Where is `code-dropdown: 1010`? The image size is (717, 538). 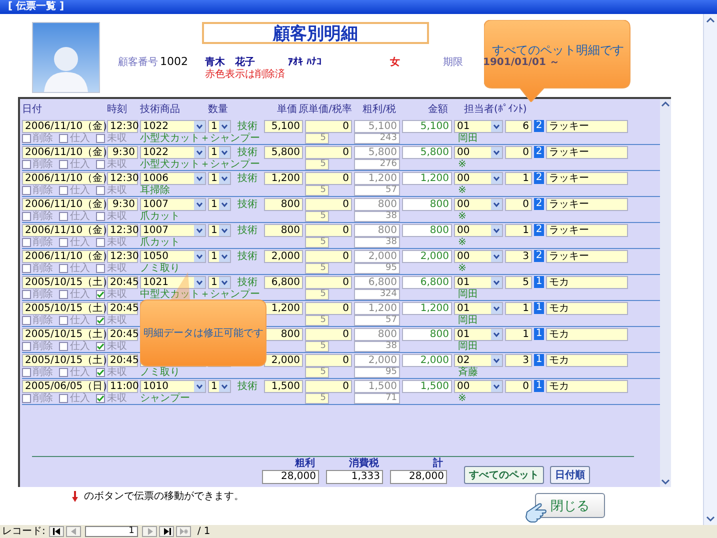
code-dropdown: 1010 is located at coordinates (173, 386).